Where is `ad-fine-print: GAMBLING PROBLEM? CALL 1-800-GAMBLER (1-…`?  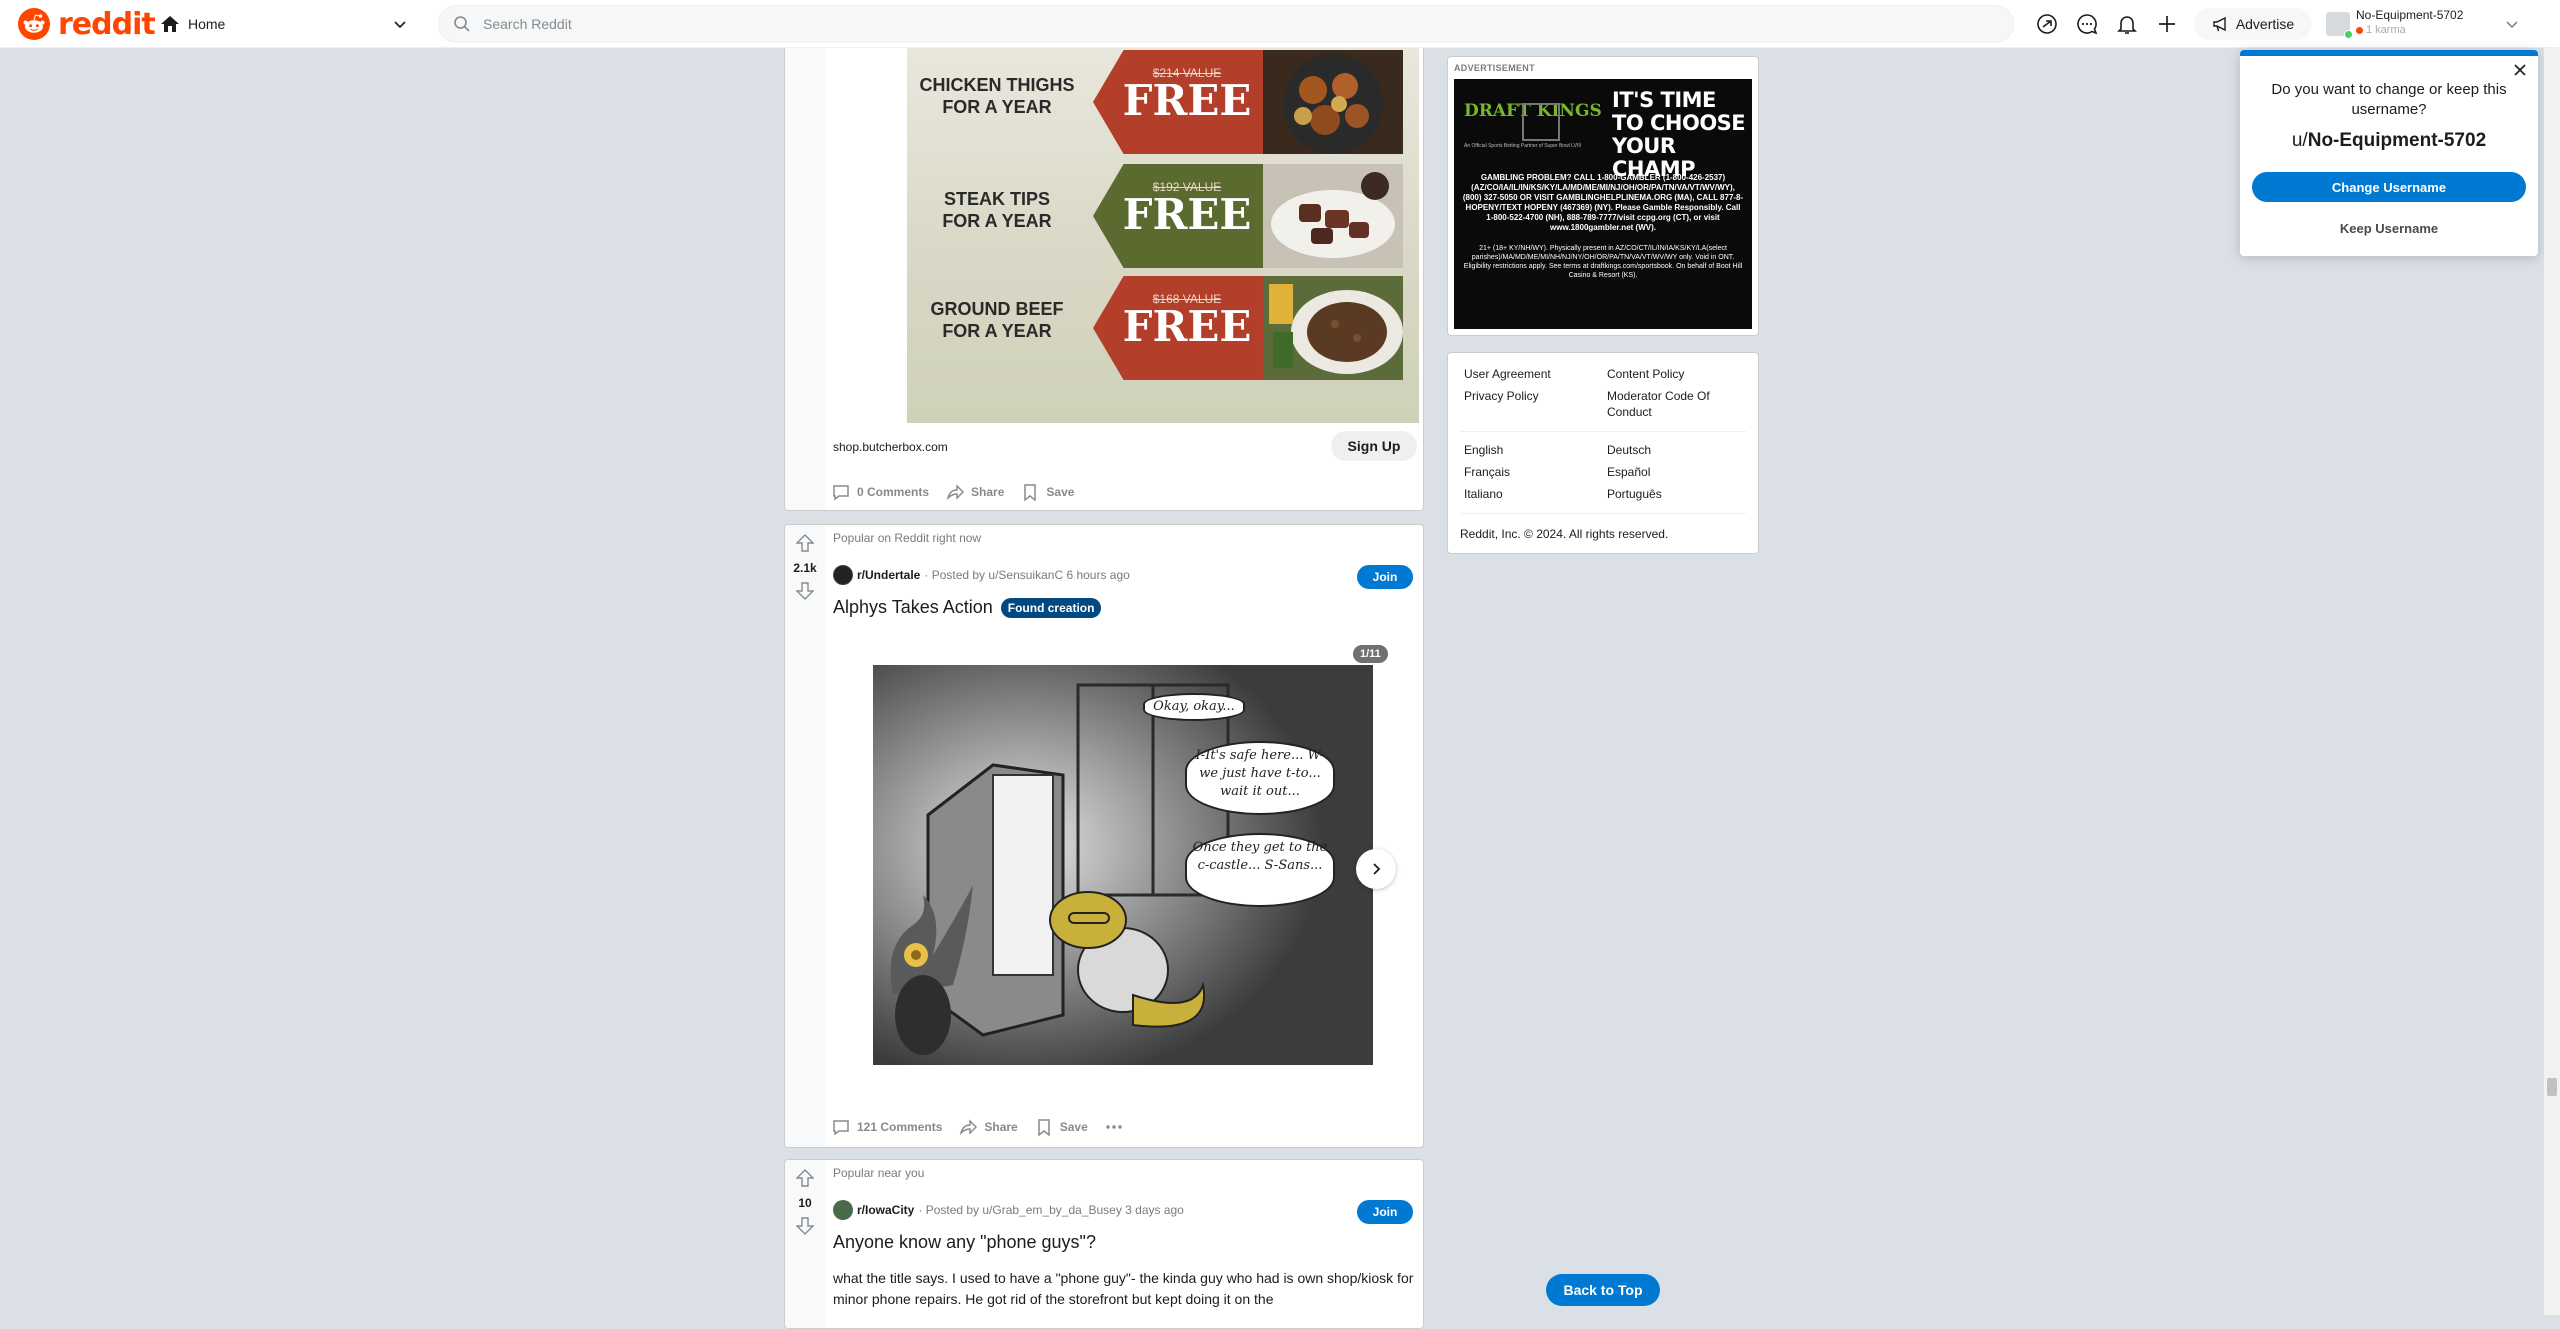 ad-fine-print: GAMBLING PROBLEM? CALL 1-800-GAMBLER (1-… is located at coordinates (1603, 202).